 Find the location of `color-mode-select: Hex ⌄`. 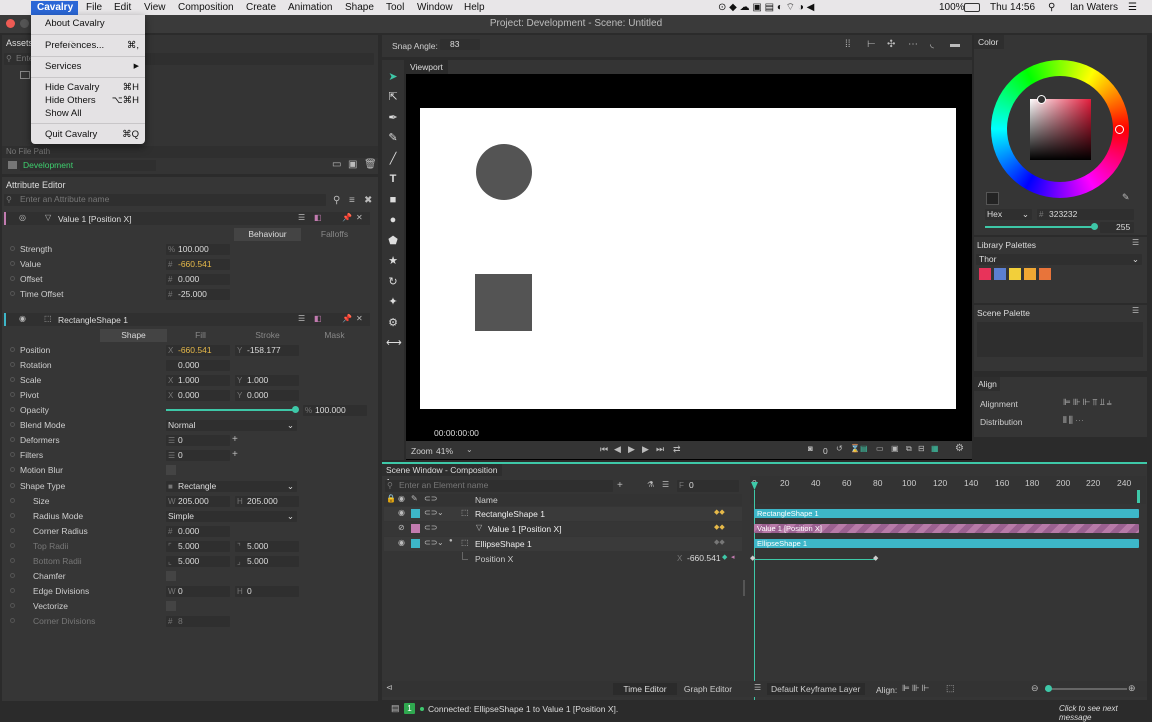

color-mode-select: Hex ⌄ is located at coordinates (1008, 214).